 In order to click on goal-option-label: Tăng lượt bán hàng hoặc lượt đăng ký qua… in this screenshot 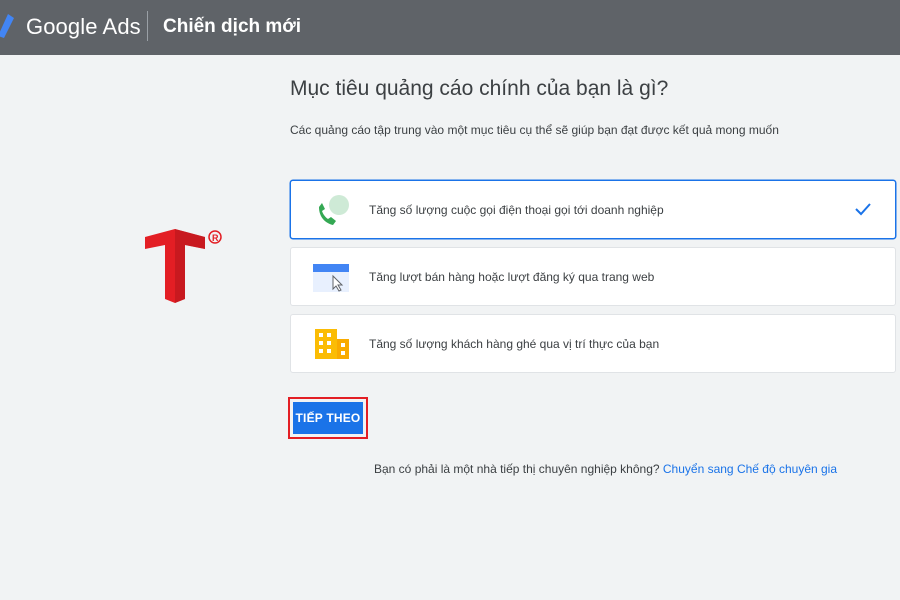, I will do `click(512, 277)`.